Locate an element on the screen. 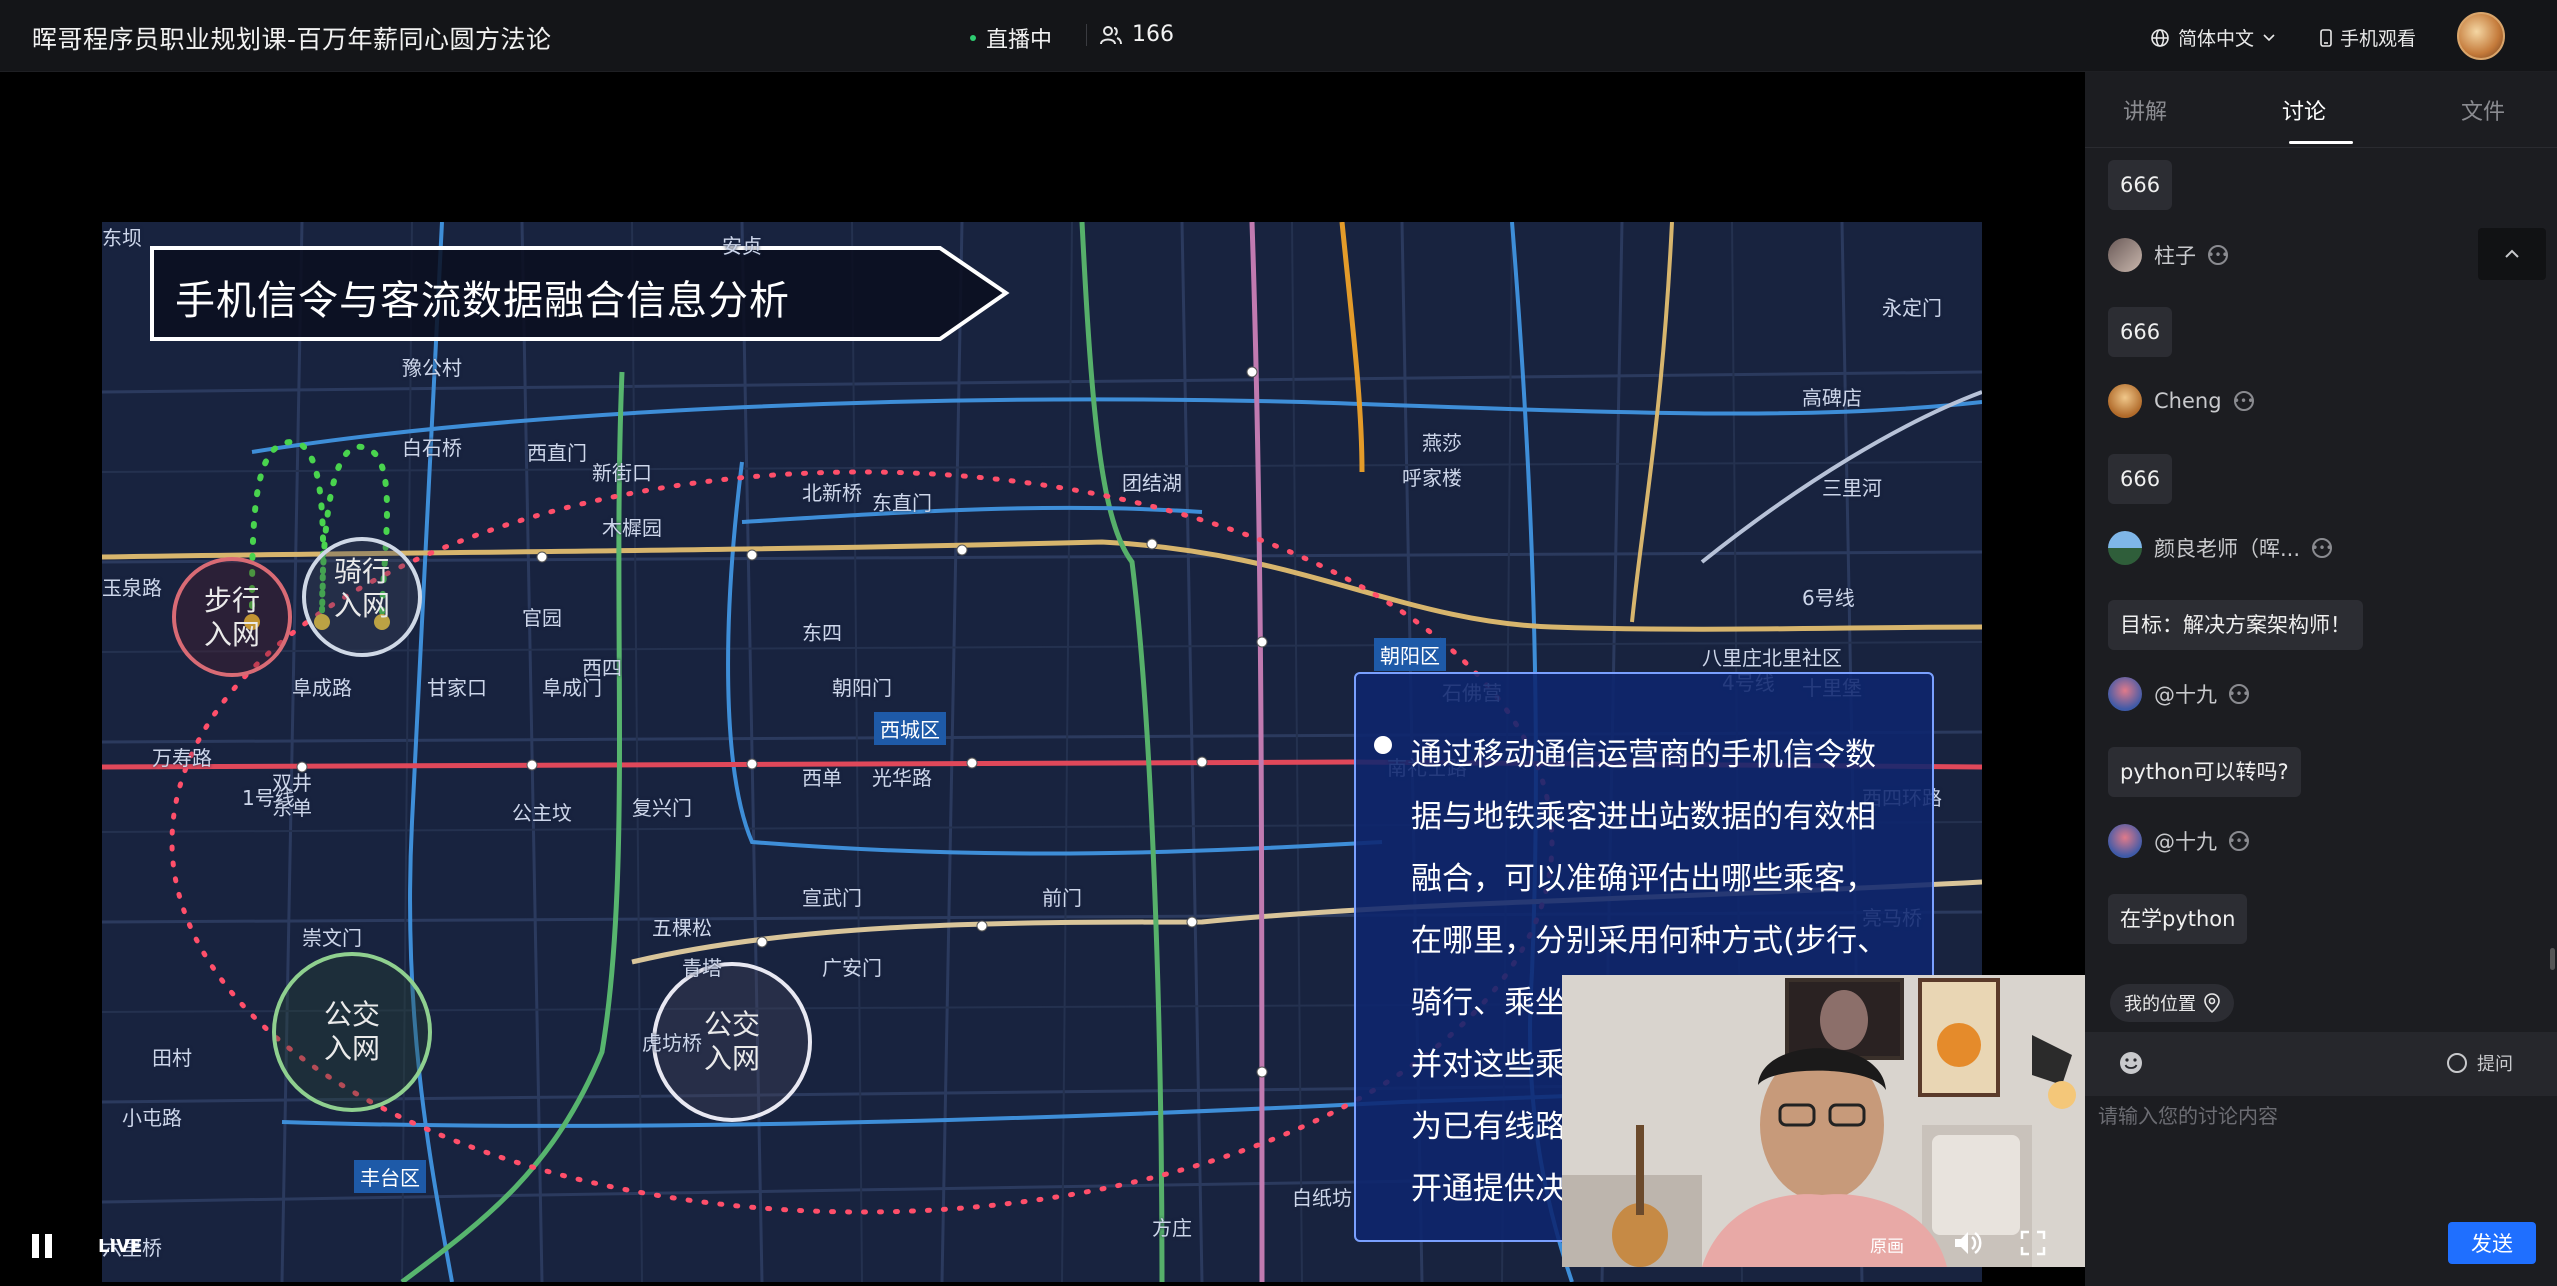 The width and height of the screenshot is (2557, 1286). people-icon is located at coordinates (1111, 34).